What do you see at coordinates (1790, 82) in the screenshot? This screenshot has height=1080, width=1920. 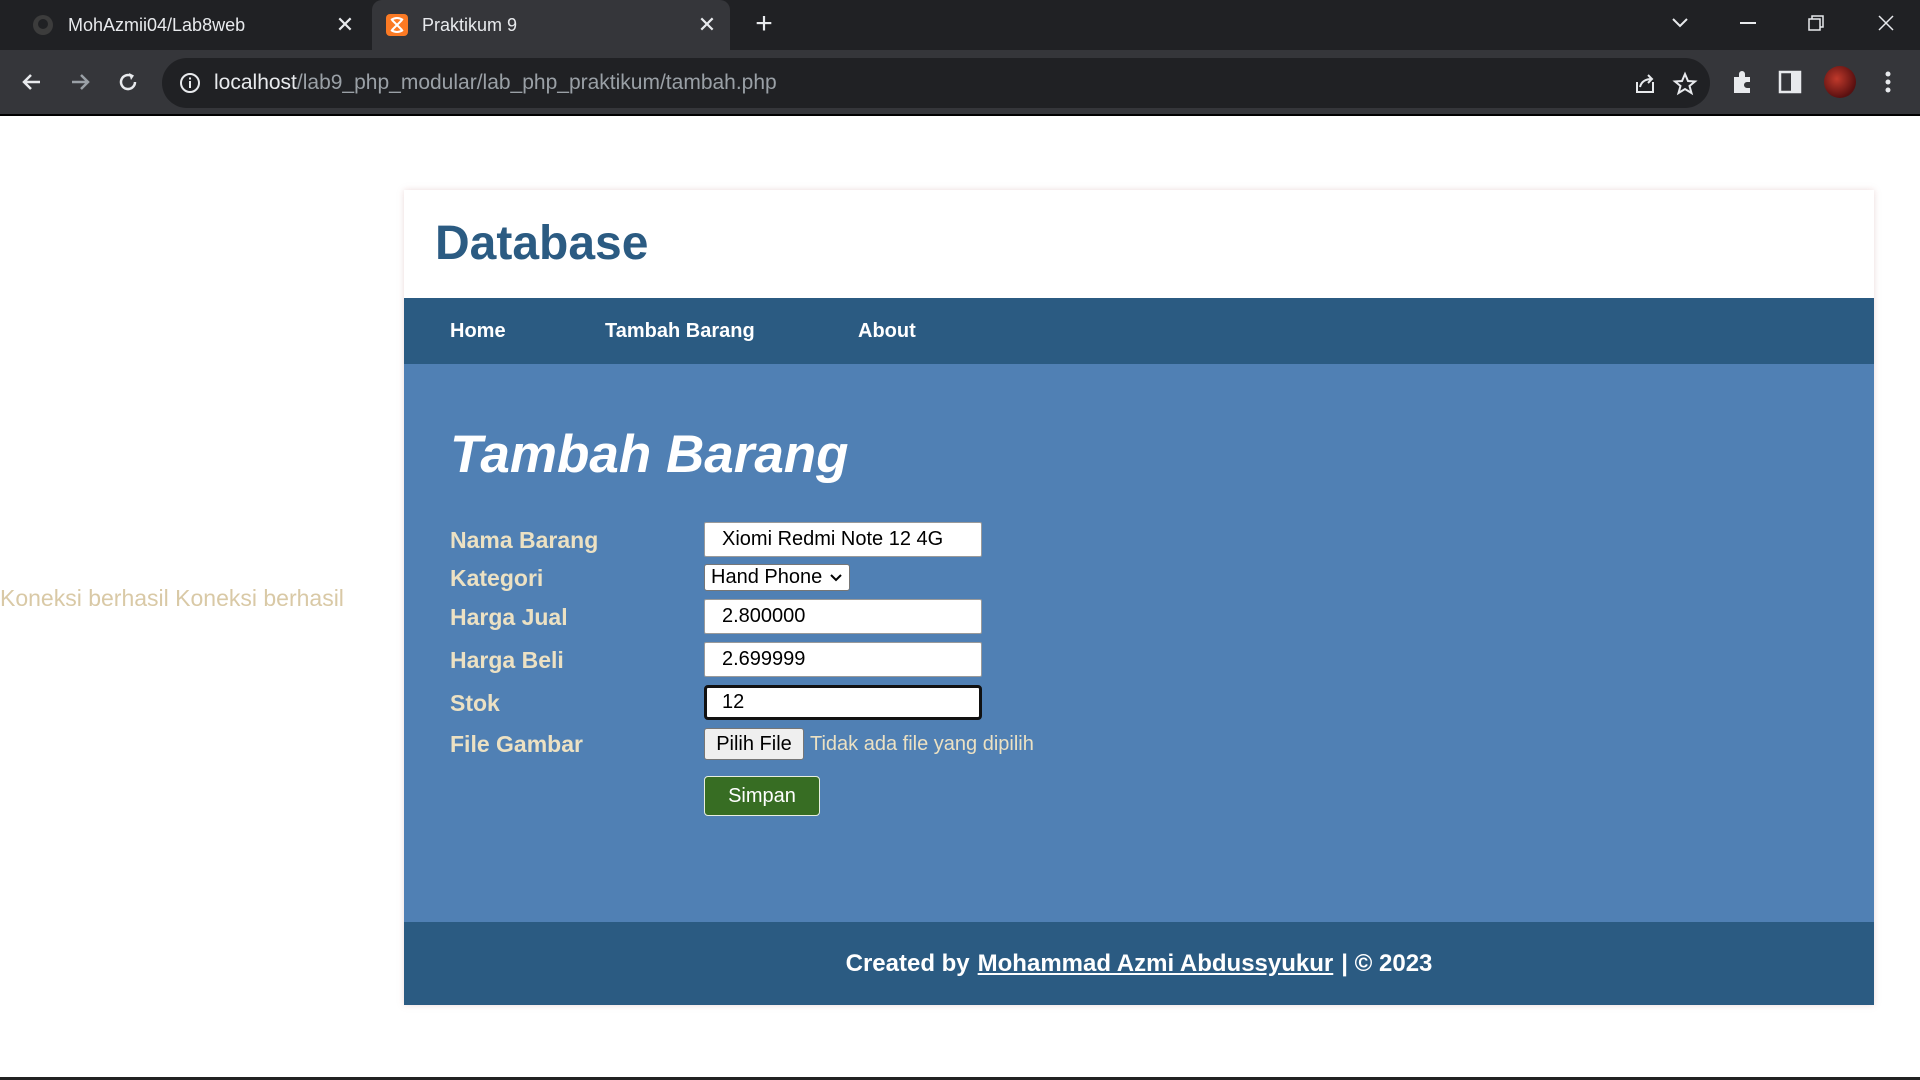 I see `side-panel-icon` at bounding box center [1790, 82].